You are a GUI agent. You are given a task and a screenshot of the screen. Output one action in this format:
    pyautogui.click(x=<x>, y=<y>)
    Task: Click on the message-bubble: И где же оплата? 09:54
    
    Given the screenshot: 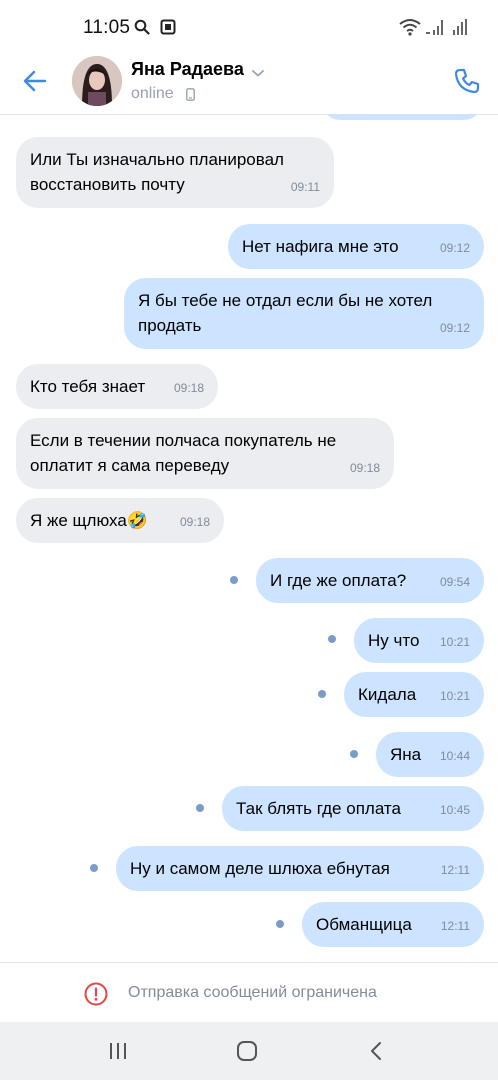 What is the action you would take?
    pyautogui.click(x=370, y=580)
    